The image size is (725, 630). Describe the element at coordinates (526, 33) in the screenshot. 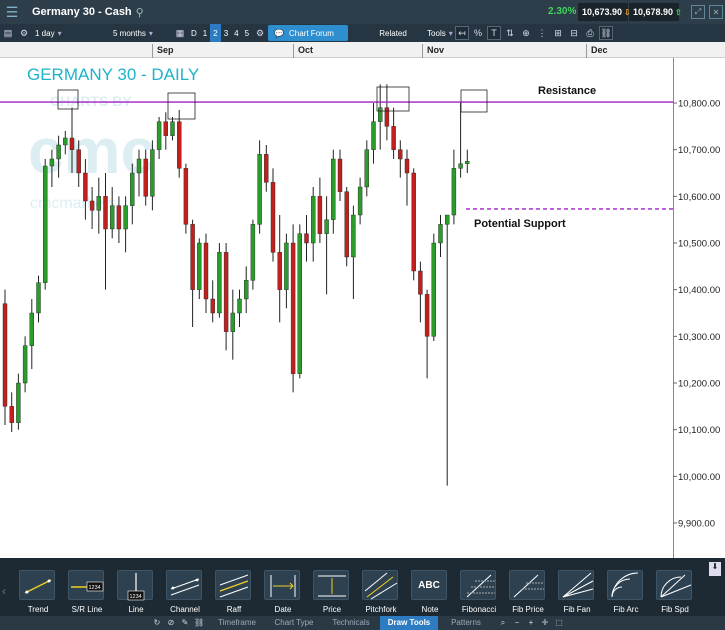

I see `magnet-icon: ⊕` at that location.